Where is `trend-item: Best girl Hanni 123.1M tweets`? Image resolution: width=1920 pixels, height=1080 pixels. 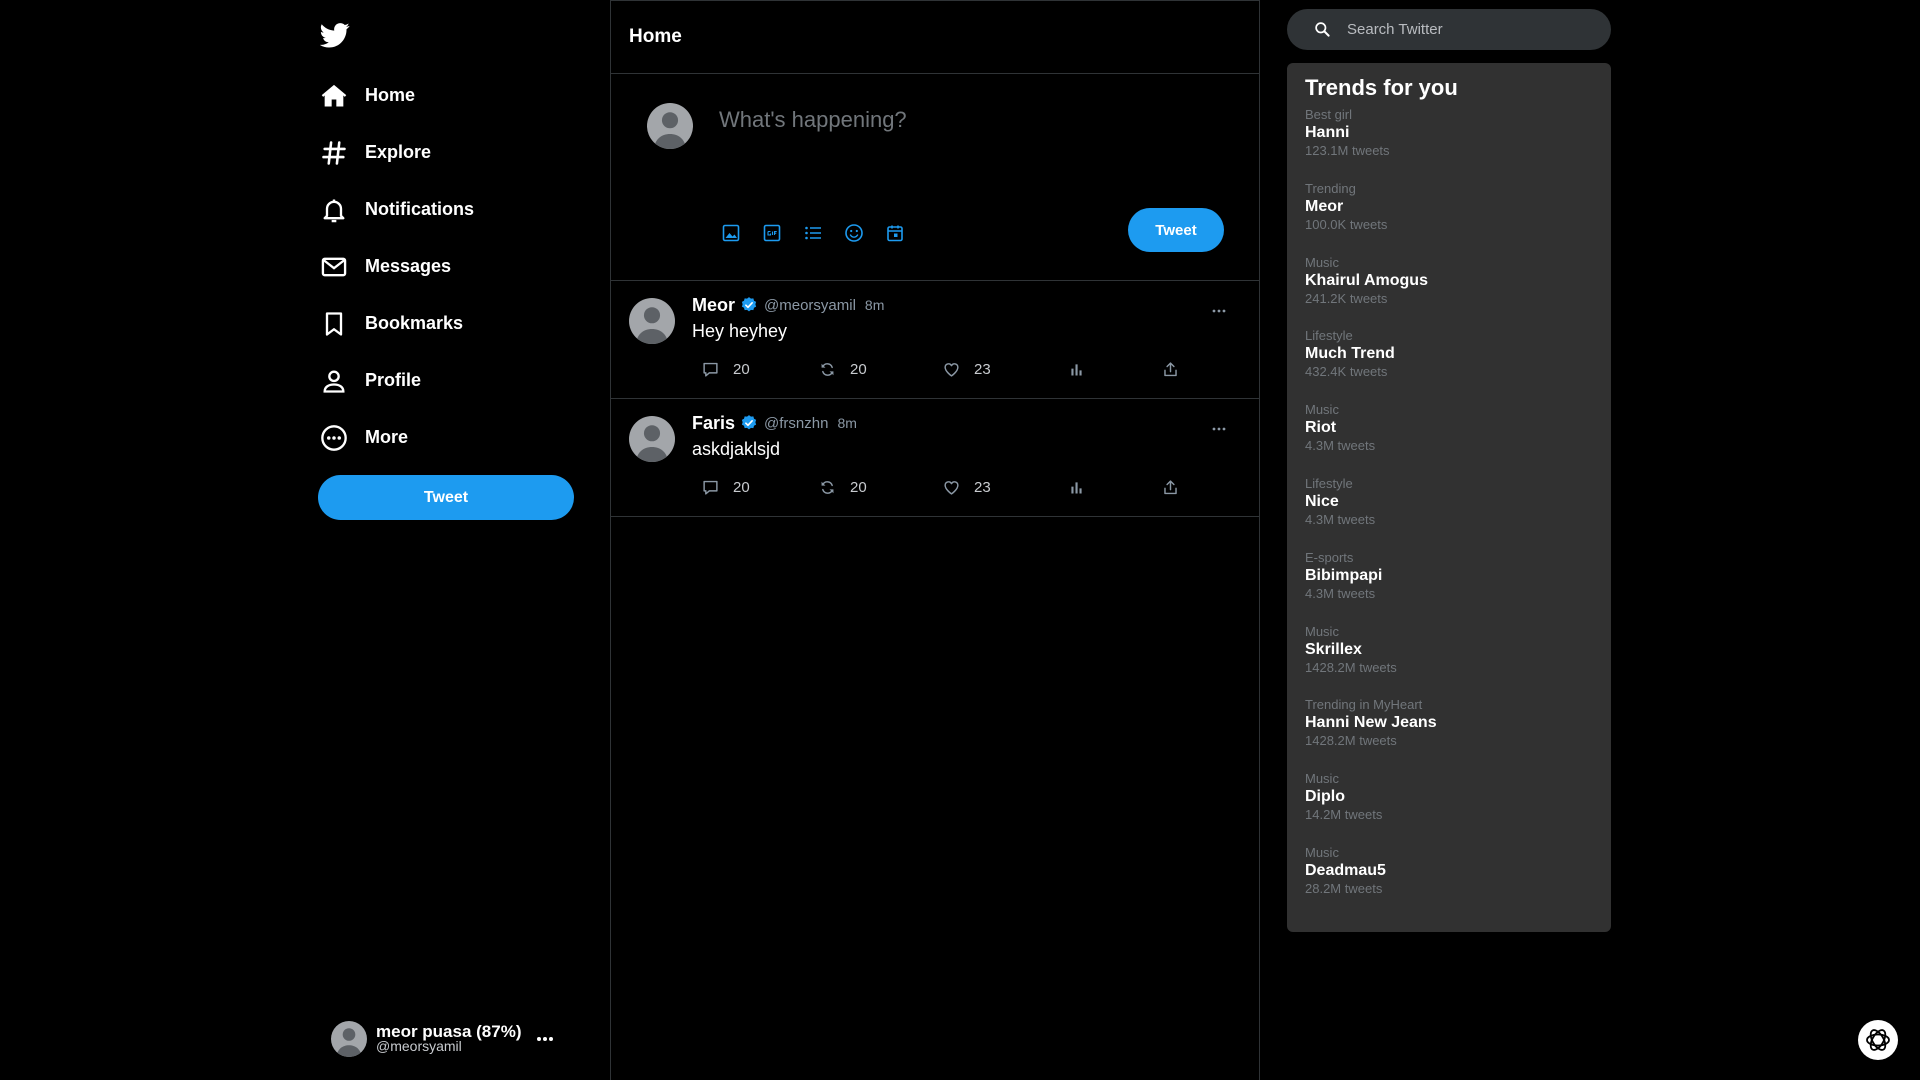 trend-item: Best girl Hanni 123.1M tweets is located at coordinates (1450, 144).